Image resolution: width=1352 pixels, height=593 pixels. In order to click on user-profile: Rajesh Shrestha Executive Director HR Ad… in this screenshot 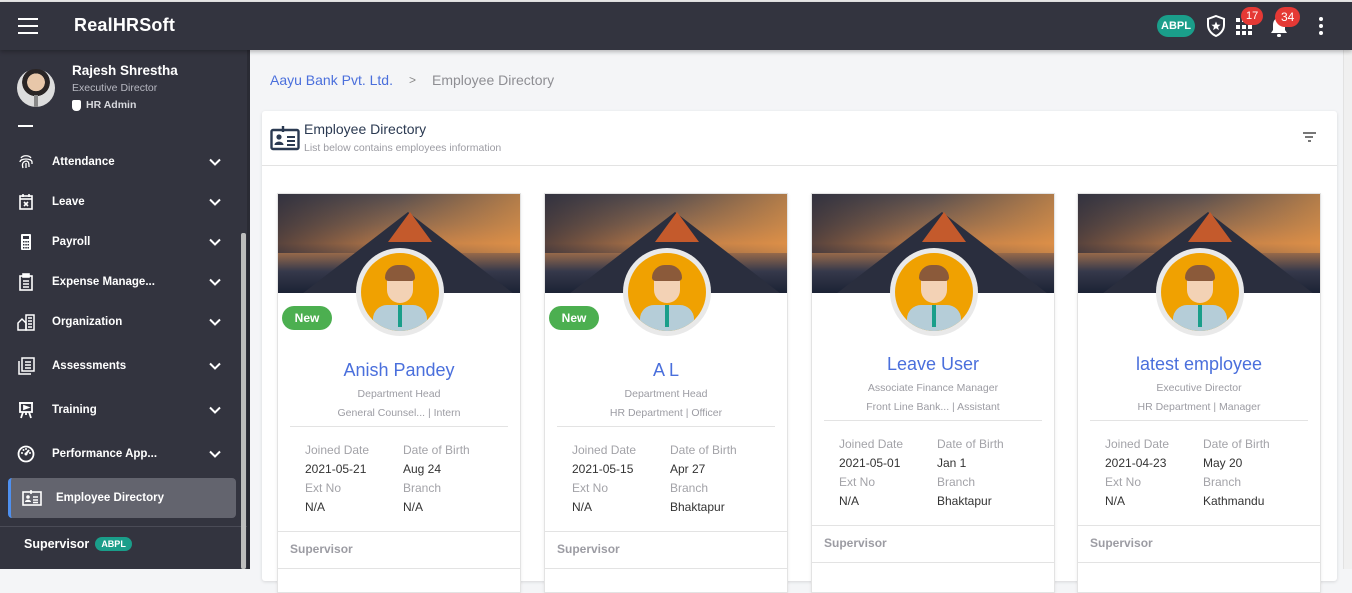, I will do `click(123, 84)`.